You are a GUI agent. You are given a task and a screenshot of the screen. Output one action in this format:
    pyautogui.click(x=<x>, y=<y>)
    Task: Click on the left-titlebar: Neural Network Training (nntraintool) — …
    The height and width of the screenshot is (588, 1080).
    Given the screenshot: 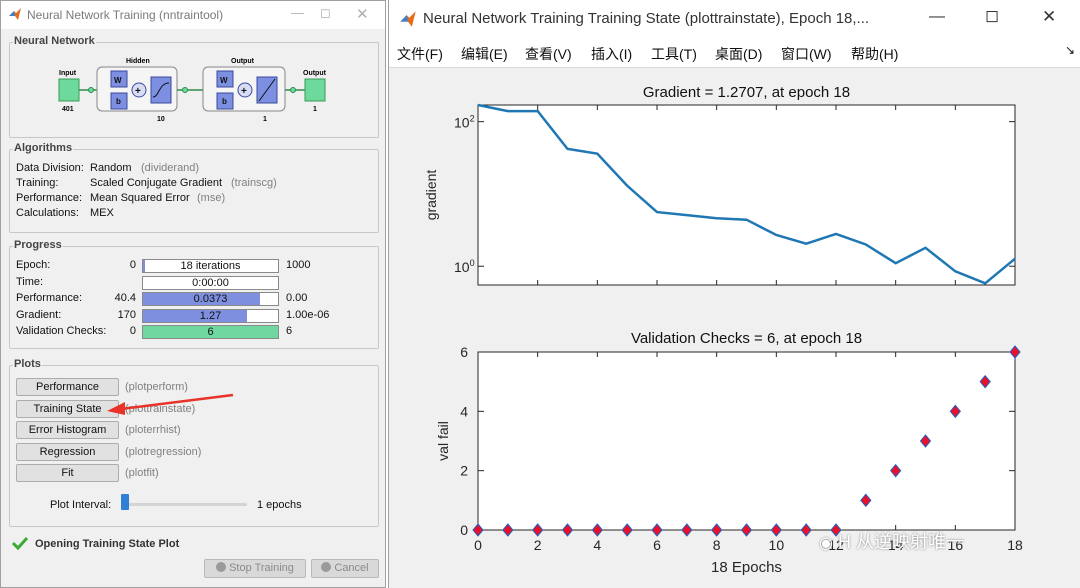 What is the action you would take?
    pyautogui.click(x=193, y=15)
    